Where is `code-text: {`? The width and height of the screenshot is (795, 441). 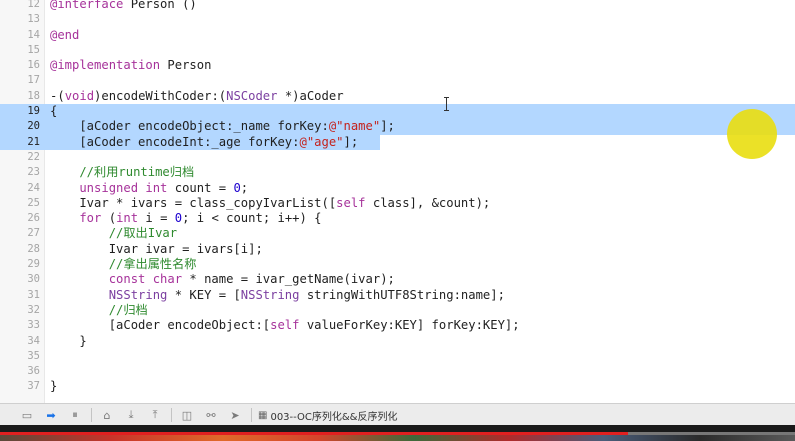
code-text: { is located at coordinates (53, 111).